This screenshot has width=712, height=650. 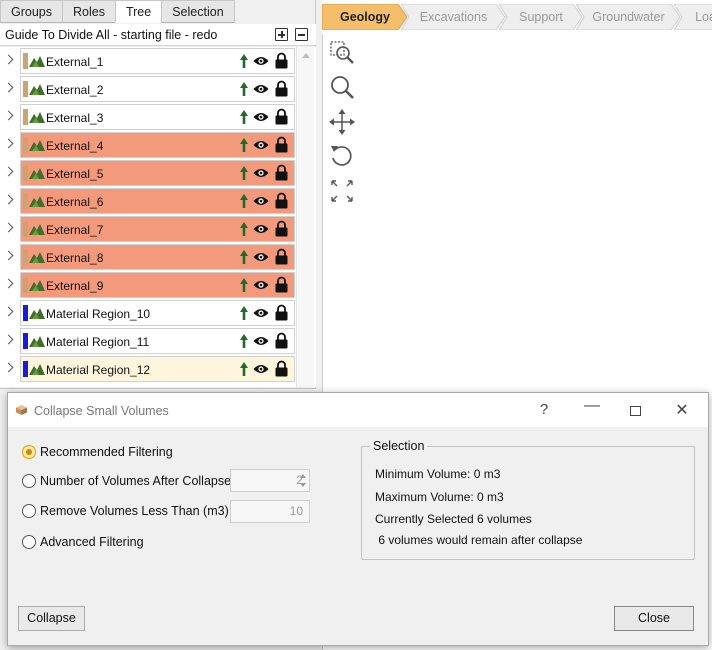 I want to click on tree-scrollbar, so click(x=305, y=217).